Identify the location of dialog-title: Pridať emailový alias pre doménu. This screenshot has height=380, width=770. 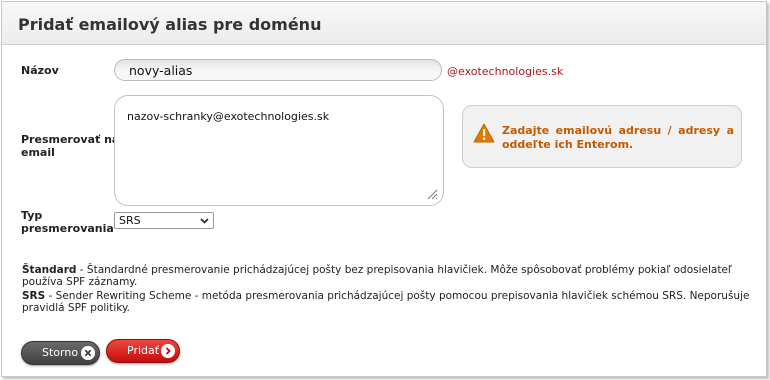
(170, 24).